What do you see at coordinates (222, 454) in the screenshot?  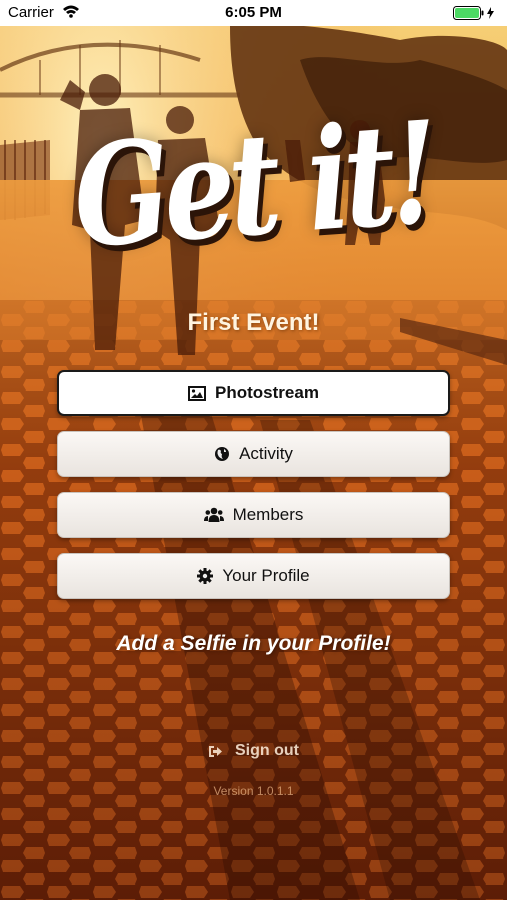 I see `globe-icon` at bounding box center [222, 454].